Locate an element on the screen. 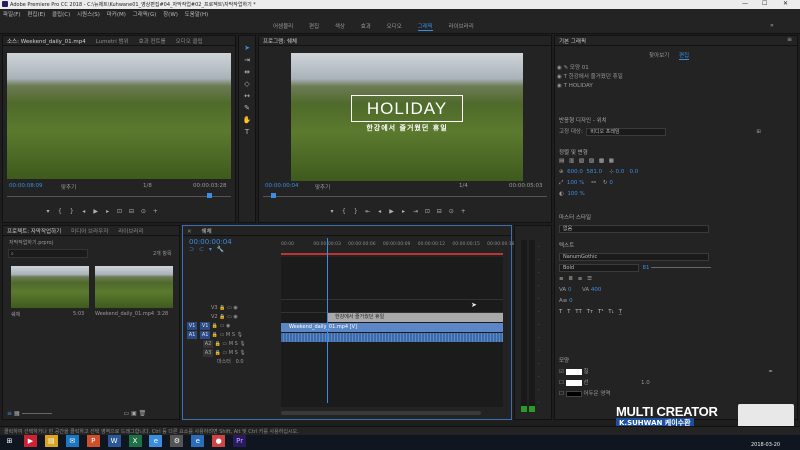 The width and height of the screenshot is (800, 450). align-right-icon: ▧ is located at coordinates (581, 161).